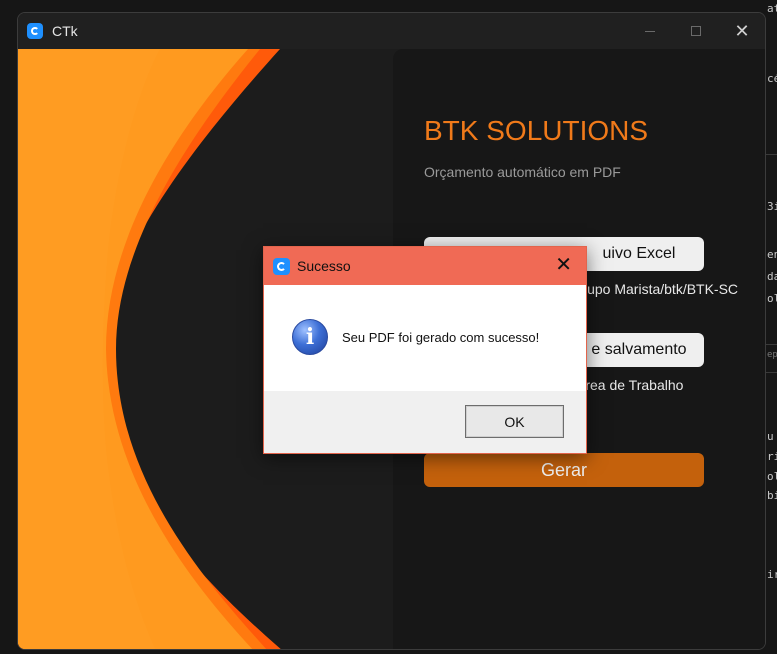 The height and width of the screenshot is (654, 777). I want to click on select-excel-label: uivo Excel, so click(639, 253).